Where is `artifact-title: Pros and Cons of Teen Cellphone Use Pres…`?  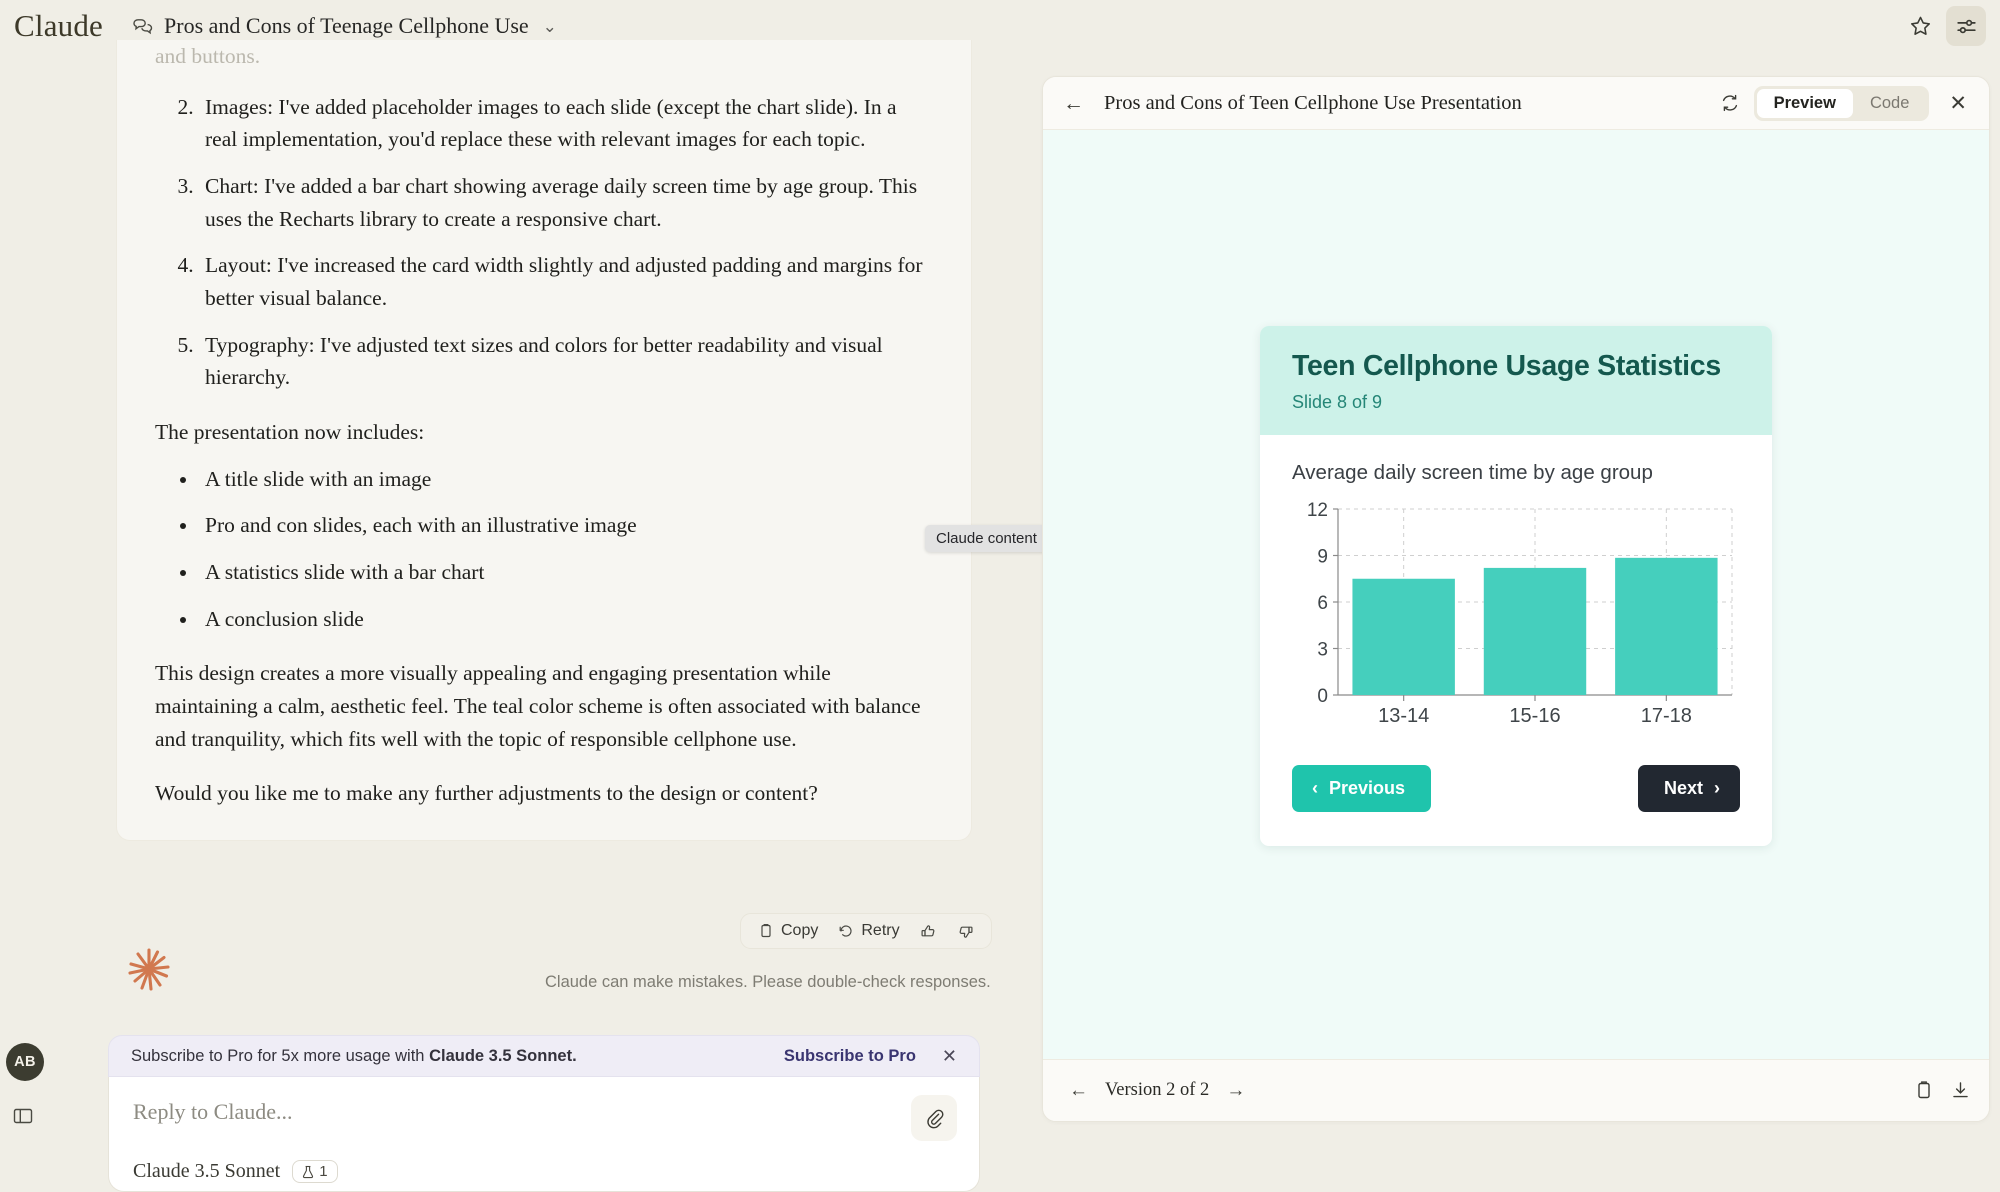
artifact-title: Pros and Cons of Teen Cellphone Use Pres… is located at coordinates (1313, 102).